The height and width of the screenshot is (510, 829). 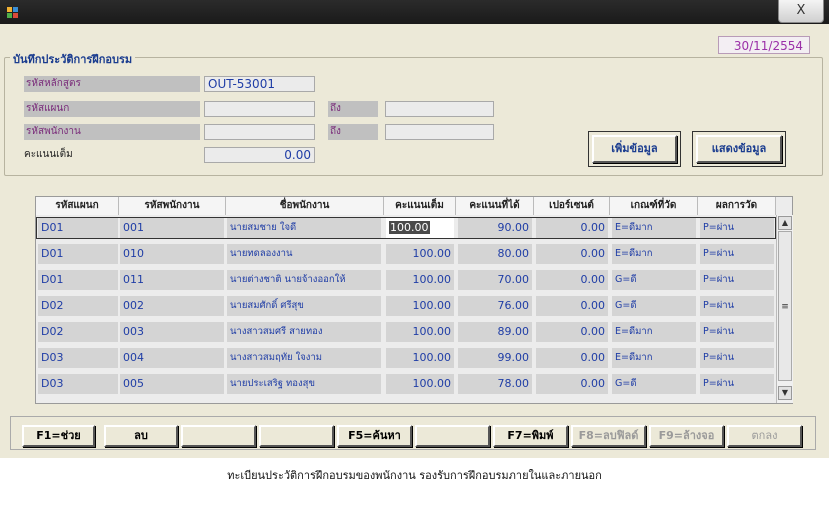 I want to click on close-button: X, so click(x=801, y=11).